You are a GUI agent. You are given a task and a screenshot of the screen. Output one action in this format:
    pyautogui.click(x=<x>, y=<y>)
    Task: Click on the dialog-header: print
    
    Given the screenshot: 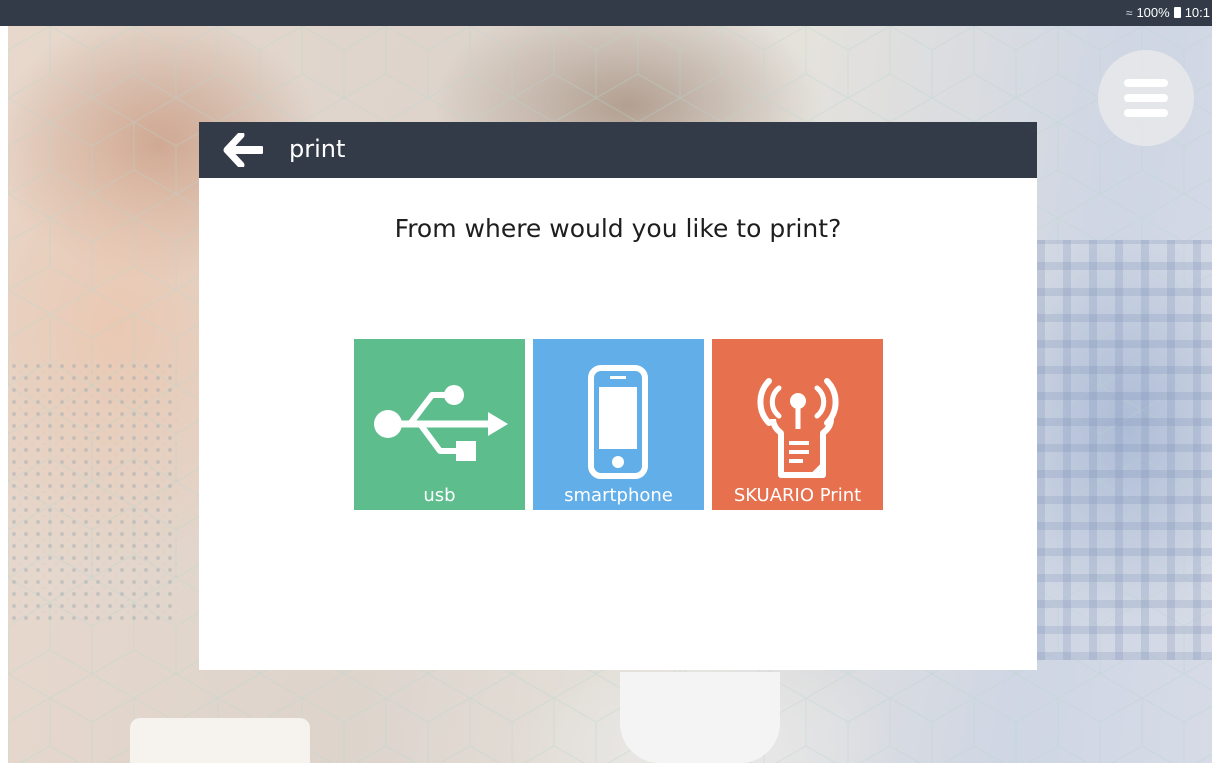 What is the action you would take?
    pyautogui.click(x=618, y=150)
    